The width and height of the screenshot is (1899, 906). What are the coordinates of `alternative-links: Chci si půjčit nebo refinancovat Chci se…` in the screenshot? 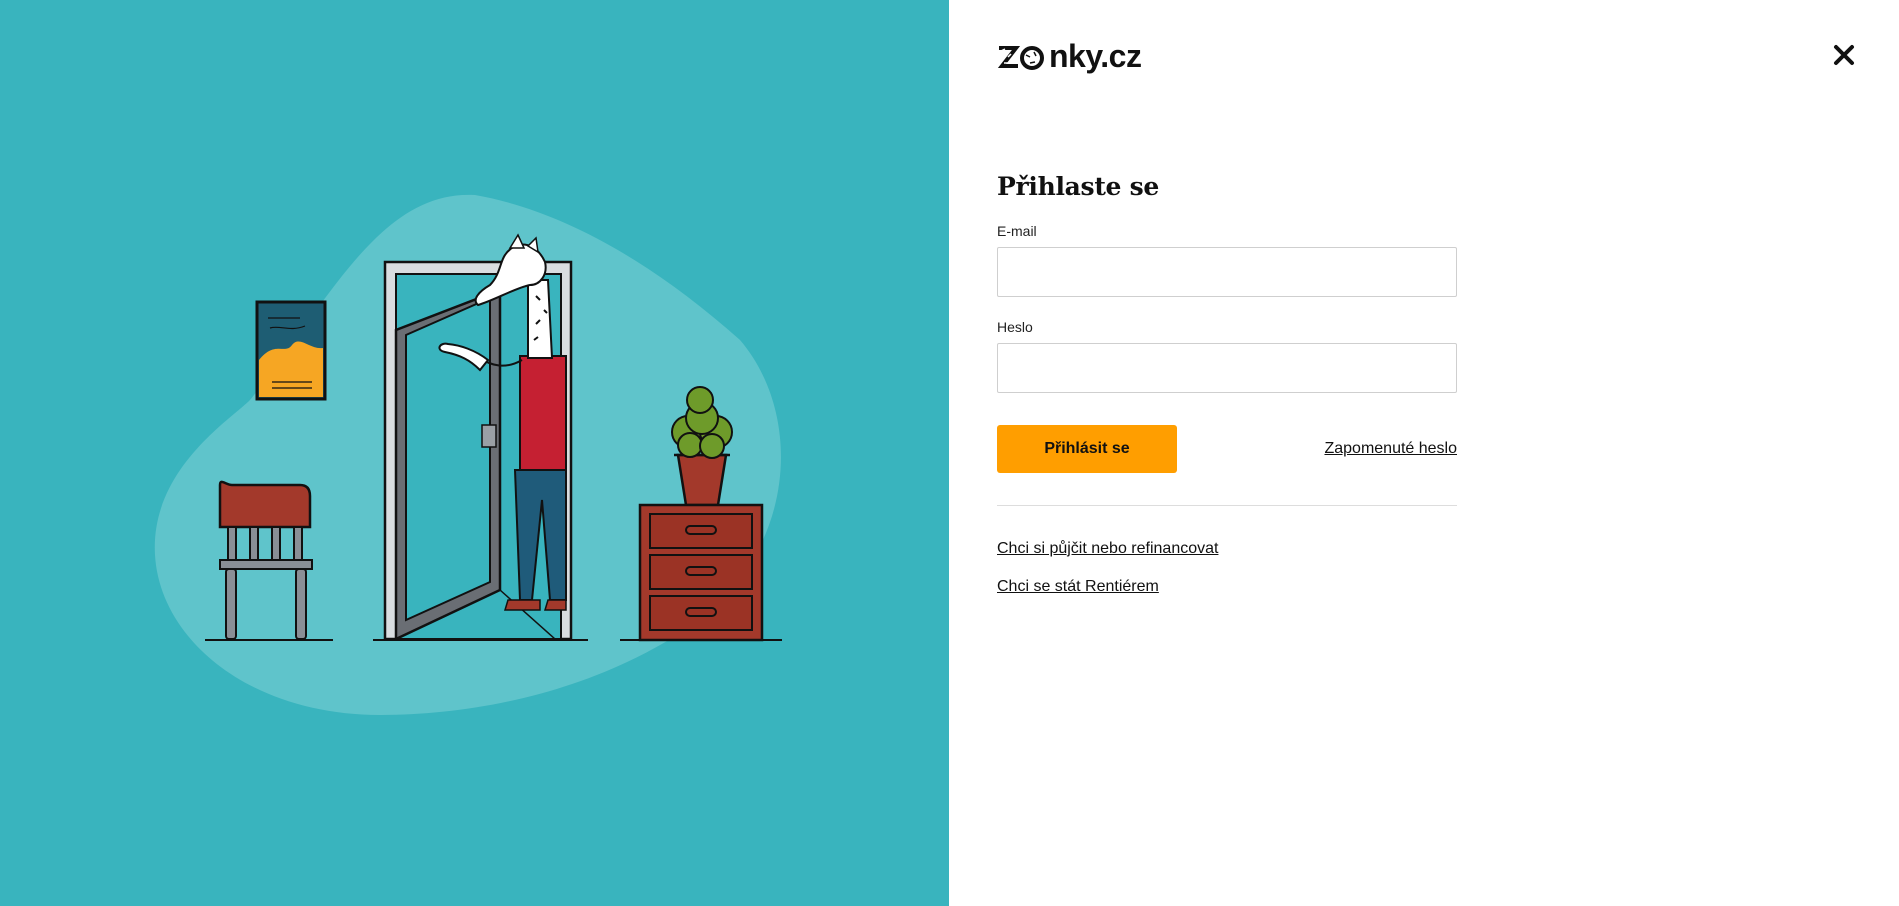 It's located at (1227, 568).